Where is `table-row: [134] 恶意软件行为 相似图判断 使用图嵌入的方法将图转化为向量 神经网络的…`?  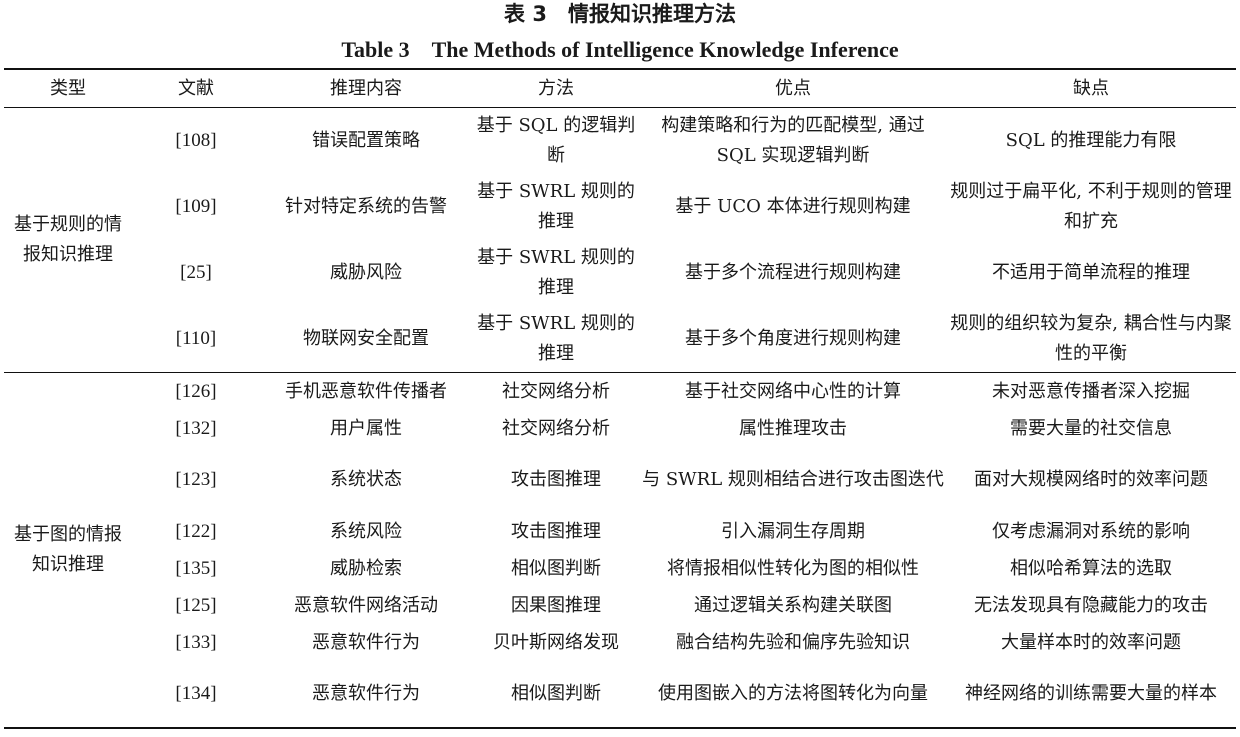
table-row: [134] 恶意软件行为 相似图判断 使用图嵌入的方法将图转化为向量 神经网络的… is located at coordinates (620, 695).